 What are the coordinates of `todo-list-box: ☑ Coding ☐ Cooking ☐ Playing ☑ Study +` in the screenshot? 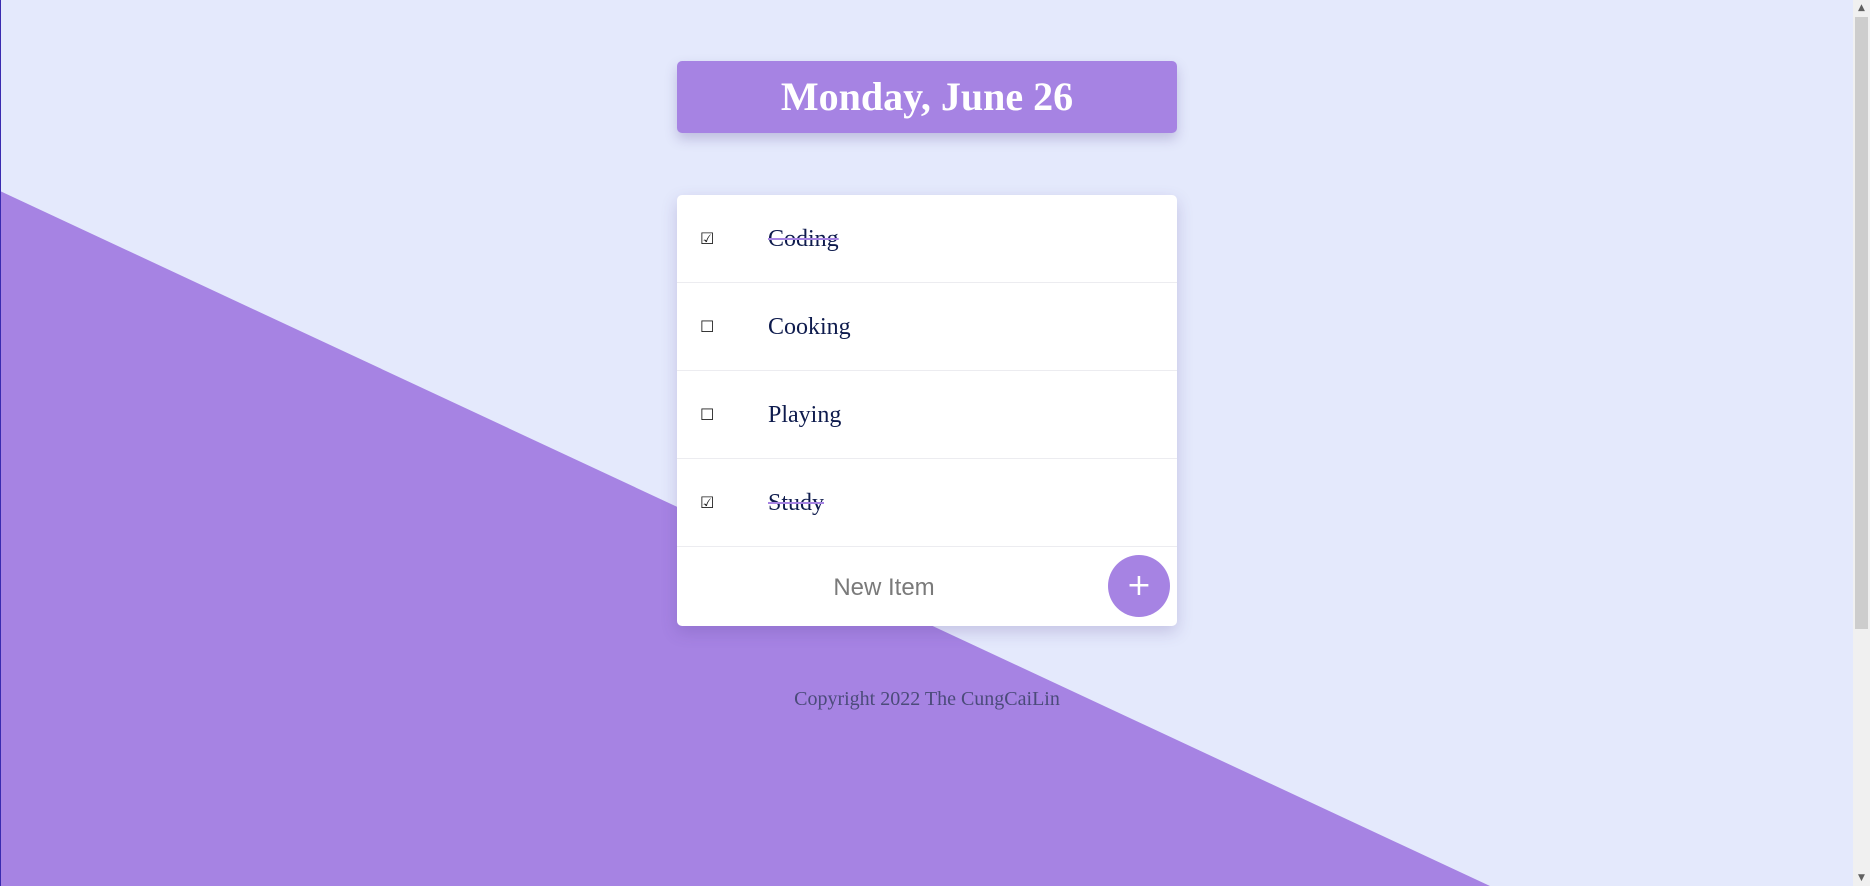 It's located at (927, 410).